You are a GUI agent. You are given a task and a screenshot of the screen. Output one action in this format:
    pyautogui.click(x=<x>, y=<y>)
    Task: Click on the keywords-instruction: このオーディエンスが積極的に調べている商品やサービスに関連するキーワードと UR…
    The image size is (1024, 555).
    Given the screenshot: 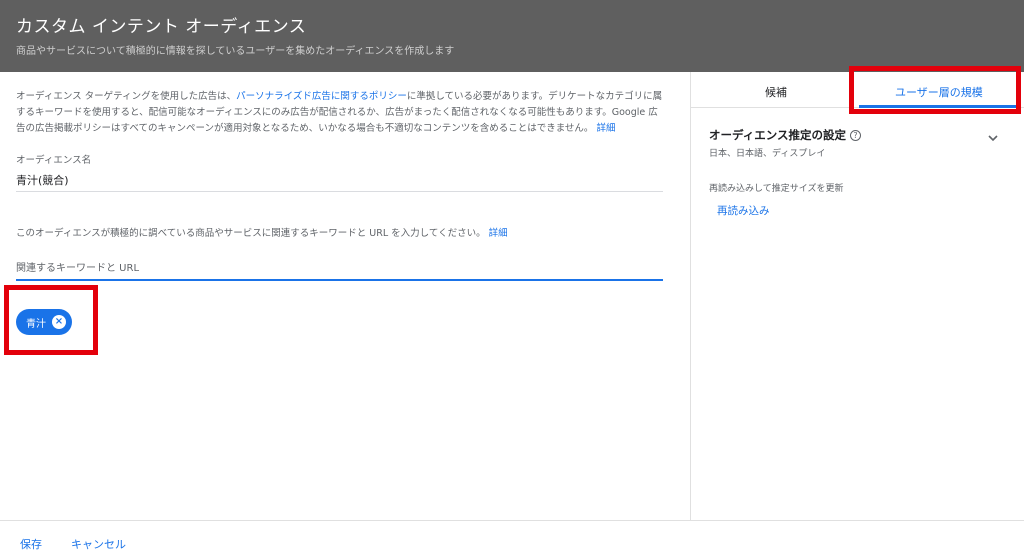 What is the action you would take?
    pyautogui.click(x=262, y=232)
    